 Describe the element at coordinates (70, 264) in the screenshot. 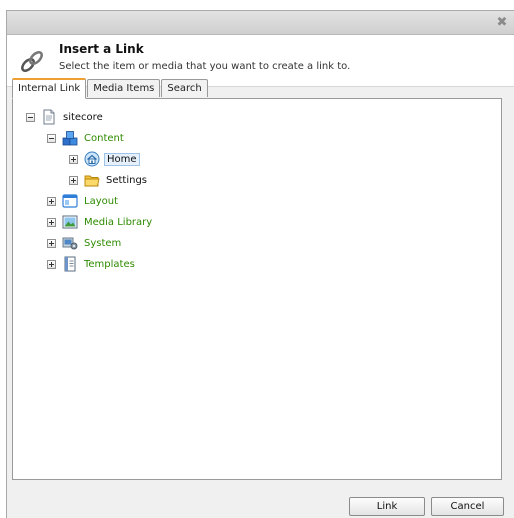

I see `template-document-icon` at that location.